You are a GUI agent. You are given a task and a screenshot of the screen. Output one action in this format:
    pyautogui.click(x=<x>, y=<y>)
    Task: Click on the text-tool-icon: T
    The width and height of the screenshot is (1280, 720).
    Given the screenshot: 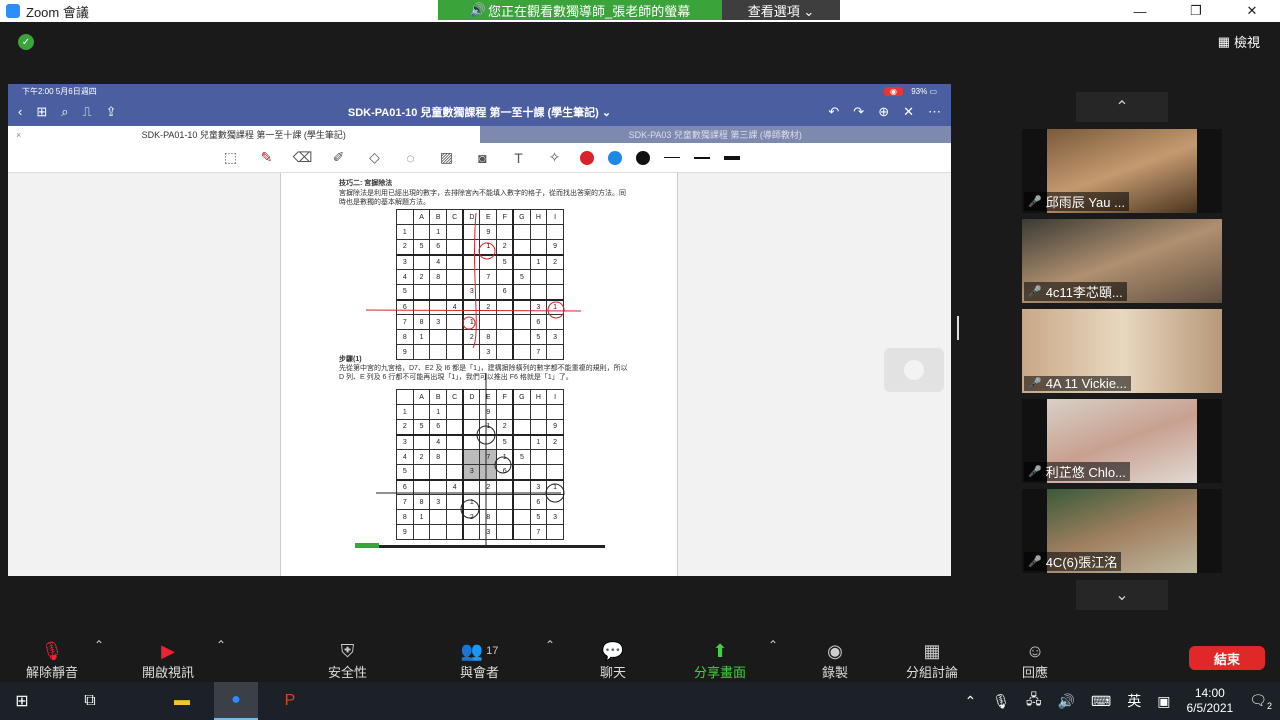 What is the action you would take?
    pyautogui.click(x=519, y=158)
    